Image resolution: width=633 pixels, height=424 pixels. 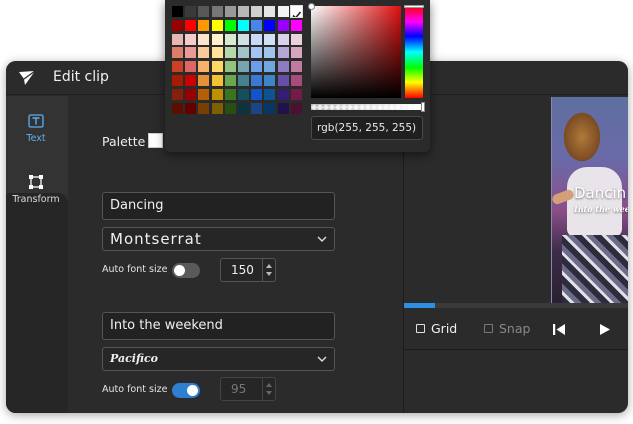 I want to click on grid-checkbox: Grid, so click(x=436, y=329).